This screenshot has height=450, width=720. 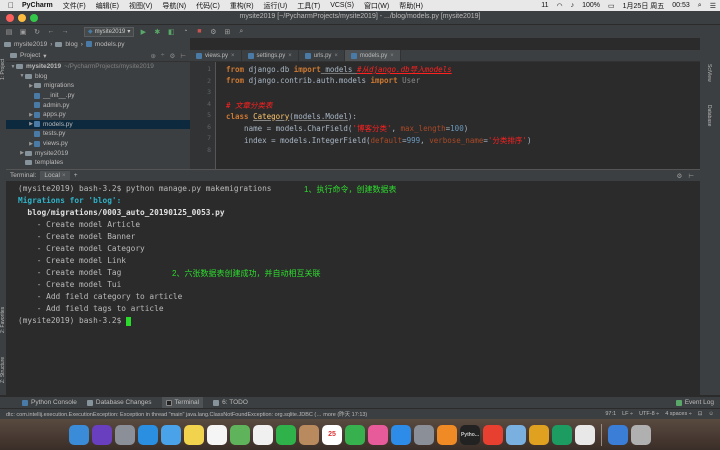 What do you see at coordinates (44, 56) in the screenshot?
I see `chevron-down-icon: ▾` at bounding box center [44, 56].